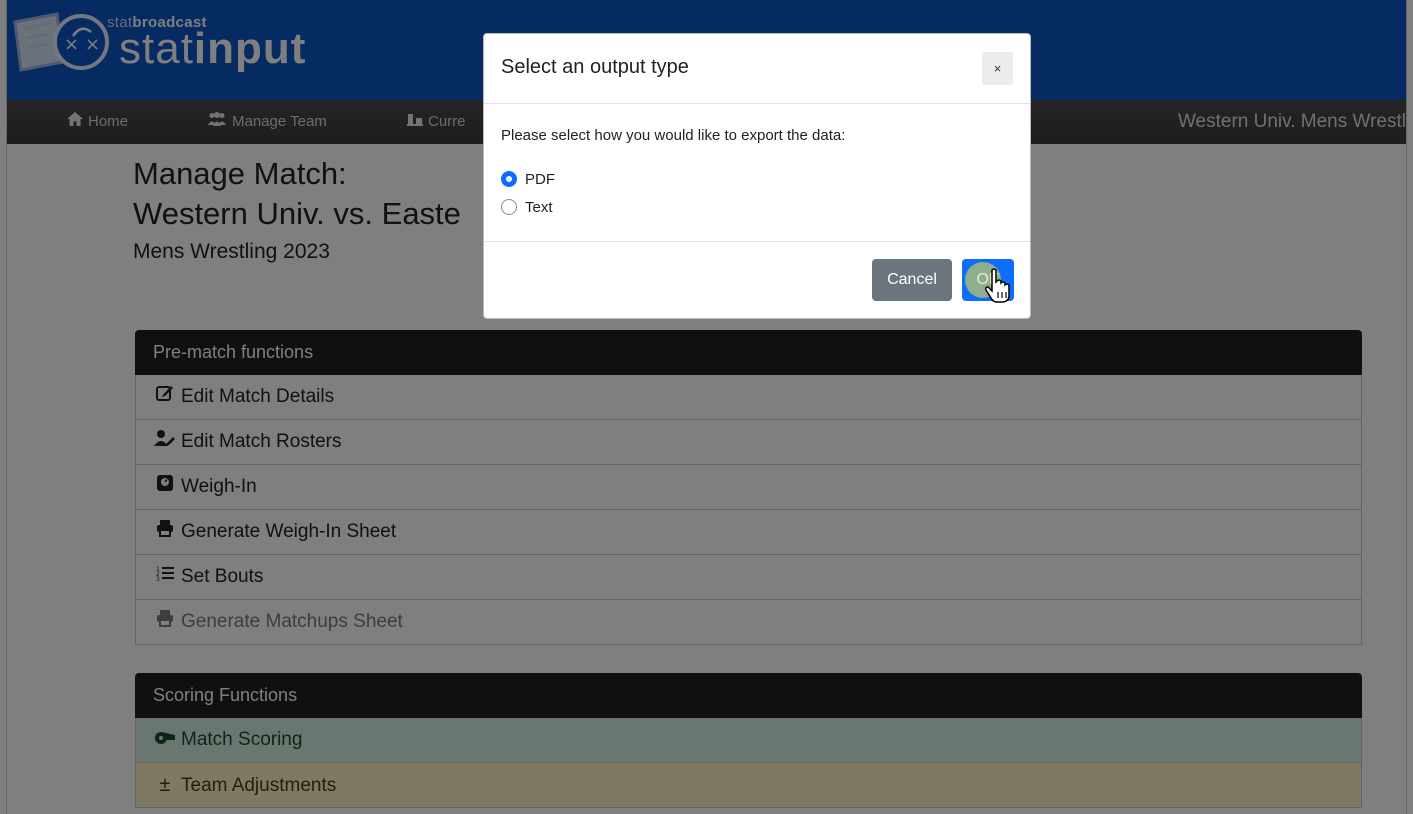 This screenshot has height=814, width=1413. I want to click on close-button: ×, so click(997, 68).